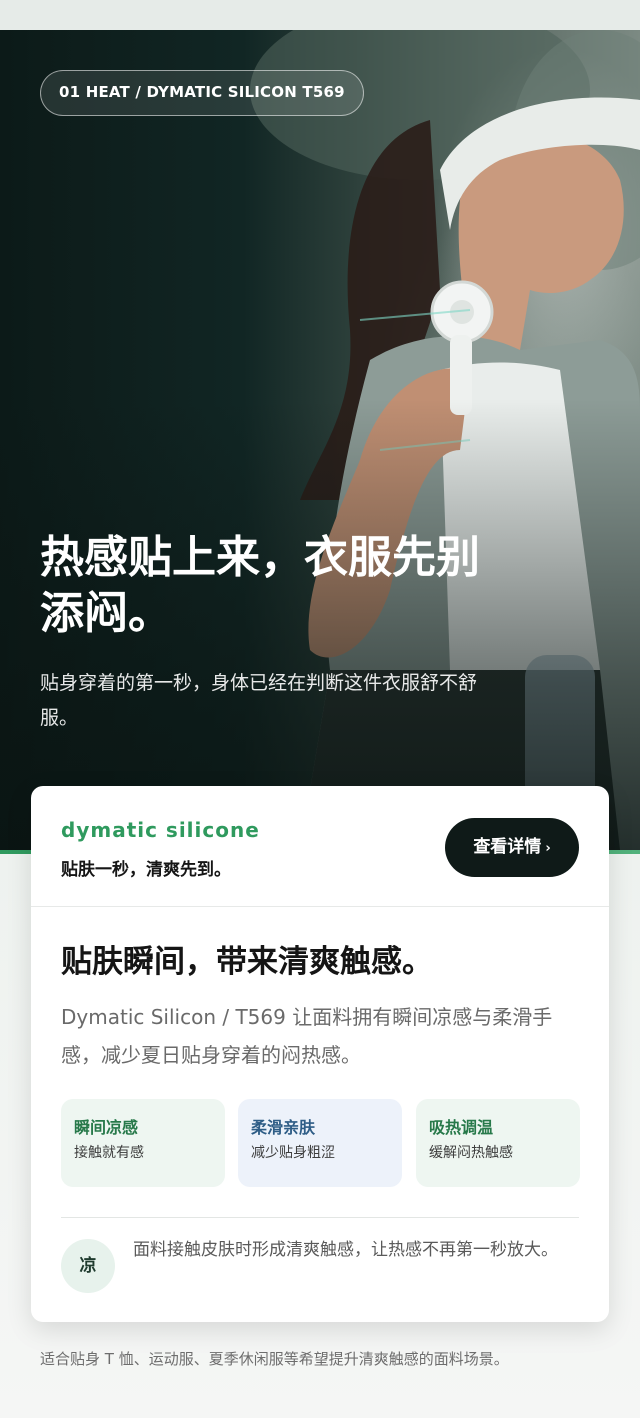 This screenshot has width=640, height=1418. Describe the element at coordinates (548, 848) in the screenshot. I see `chevron-right-icon: ›` at that location.